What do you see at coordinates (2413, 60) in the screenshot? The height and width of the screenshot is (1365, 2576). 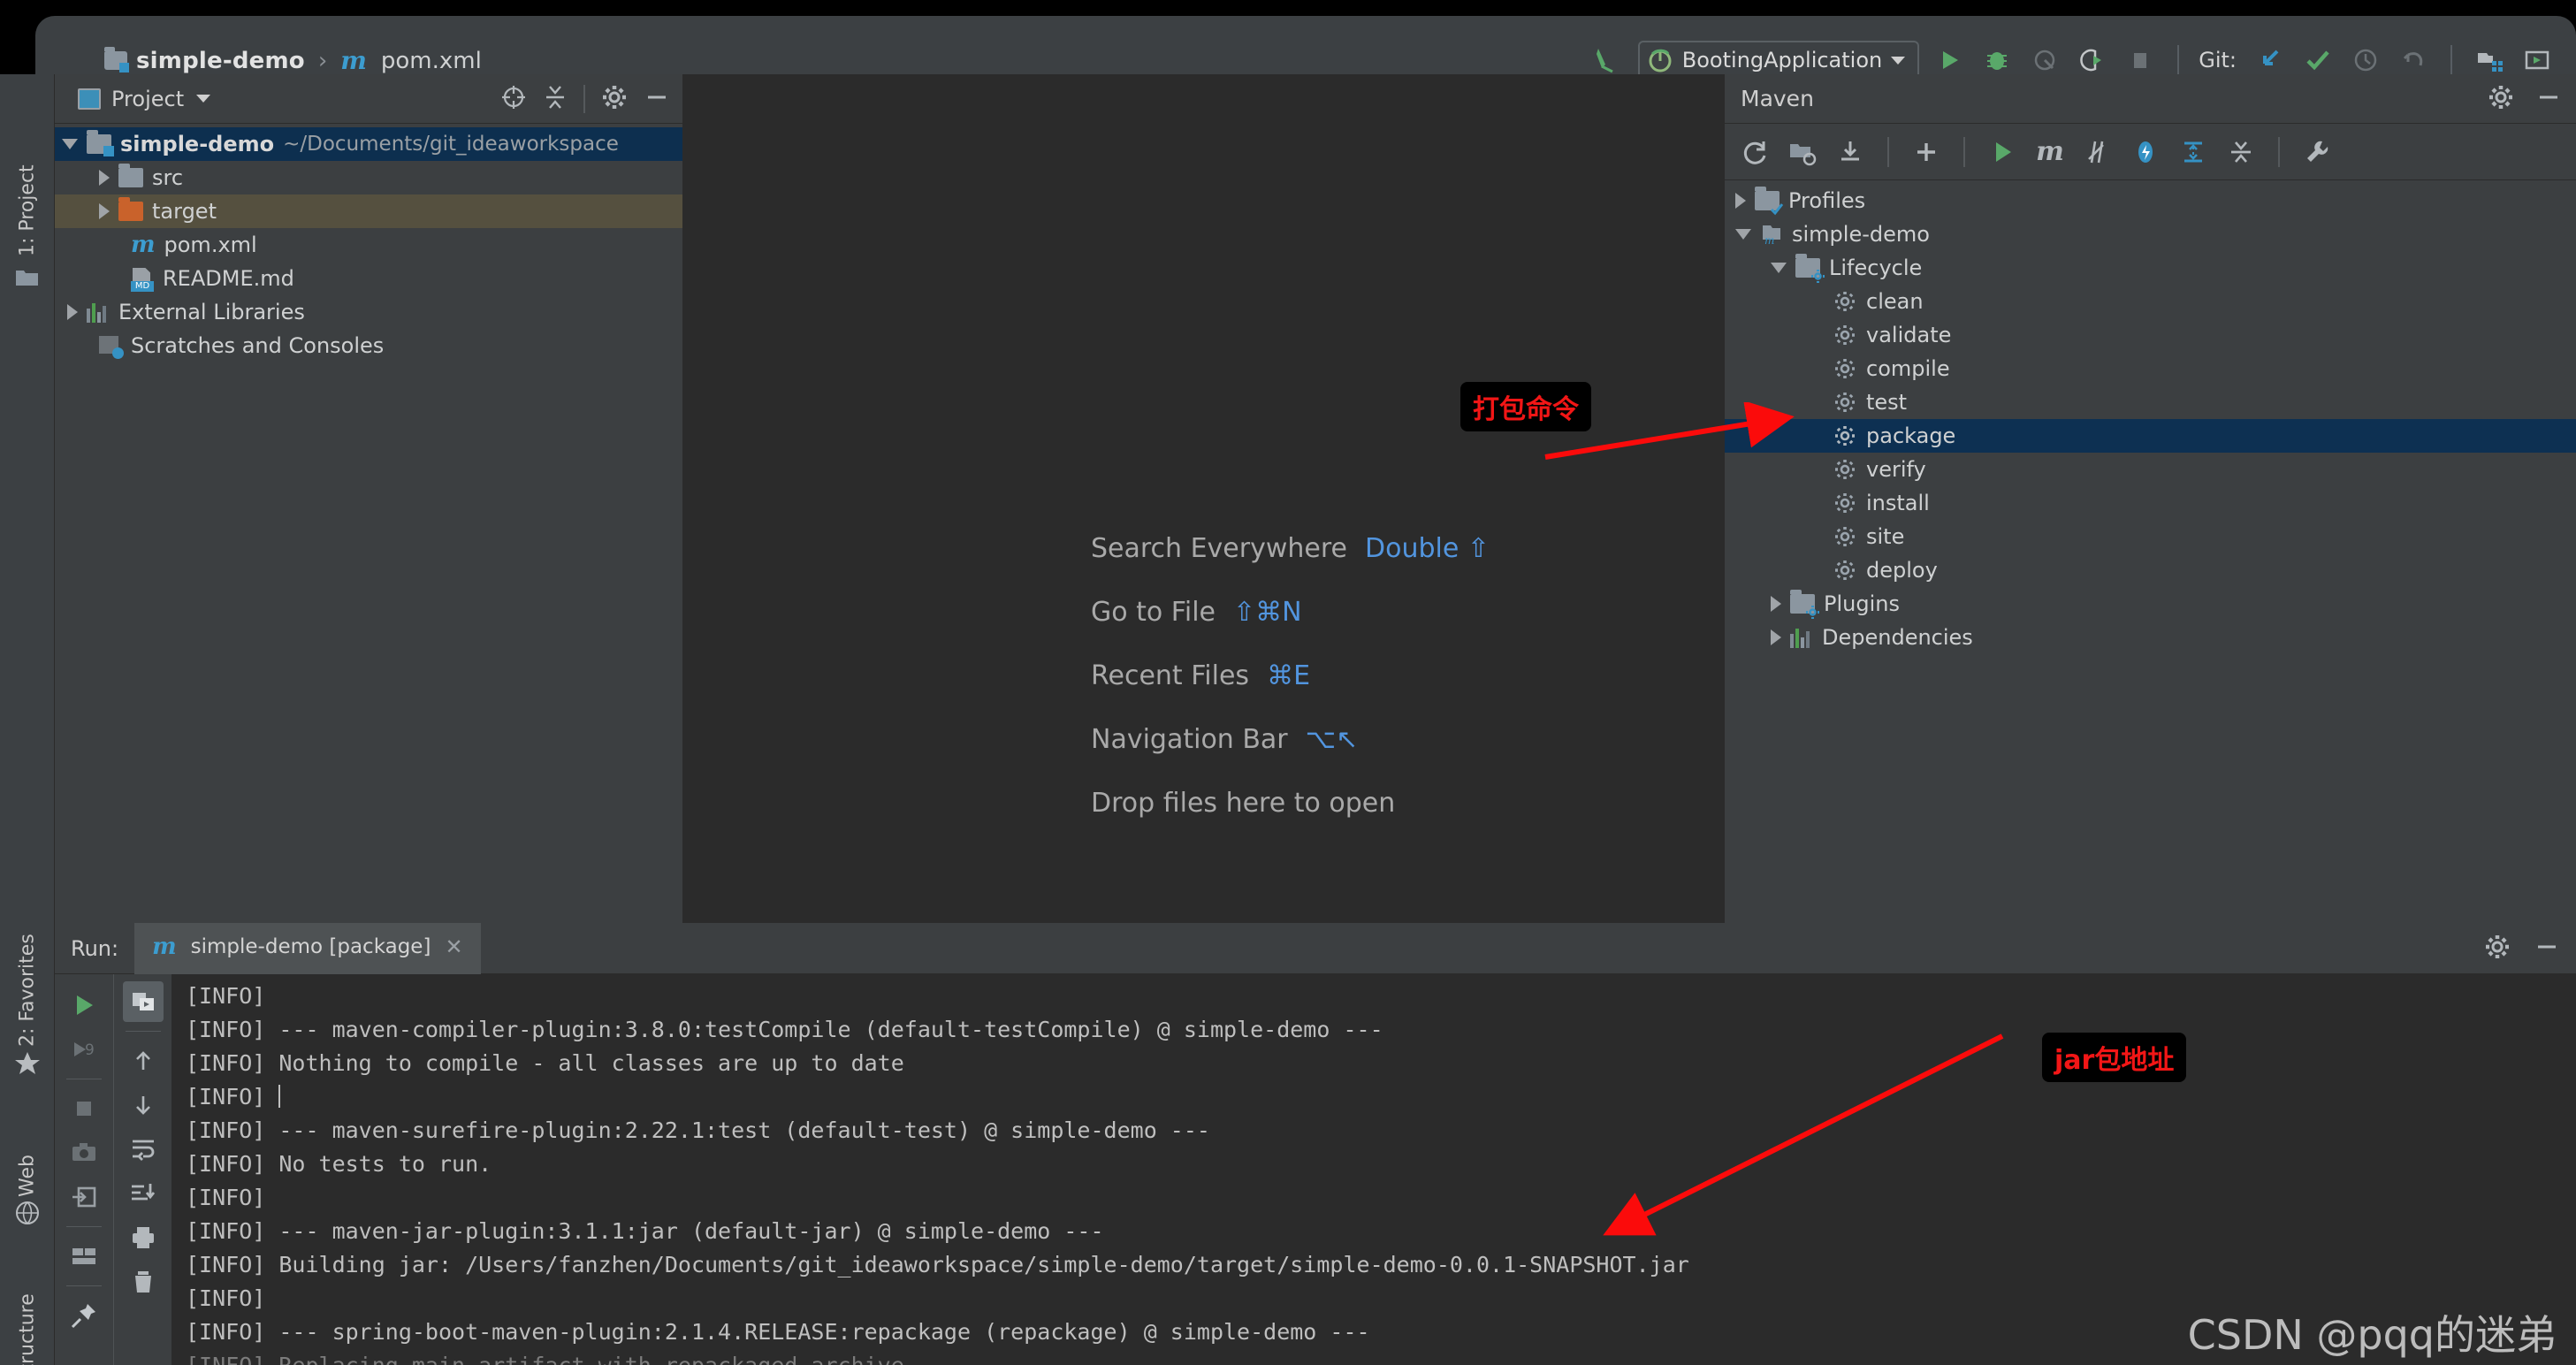 I see `git-rollback-icon` at bounding box center [2413, 60].